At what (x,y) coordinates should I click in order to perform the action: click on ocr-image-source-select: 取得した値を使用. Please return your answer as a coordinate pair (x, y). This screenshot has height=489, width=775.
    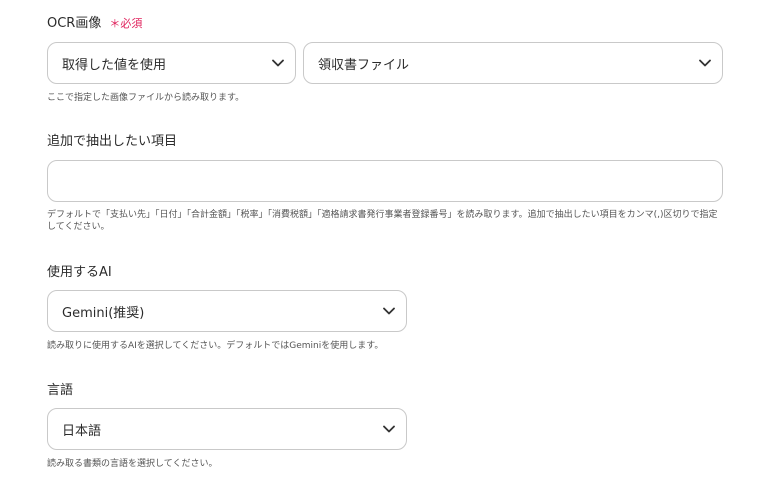
    Looking at the image, I should click on (171, 63).